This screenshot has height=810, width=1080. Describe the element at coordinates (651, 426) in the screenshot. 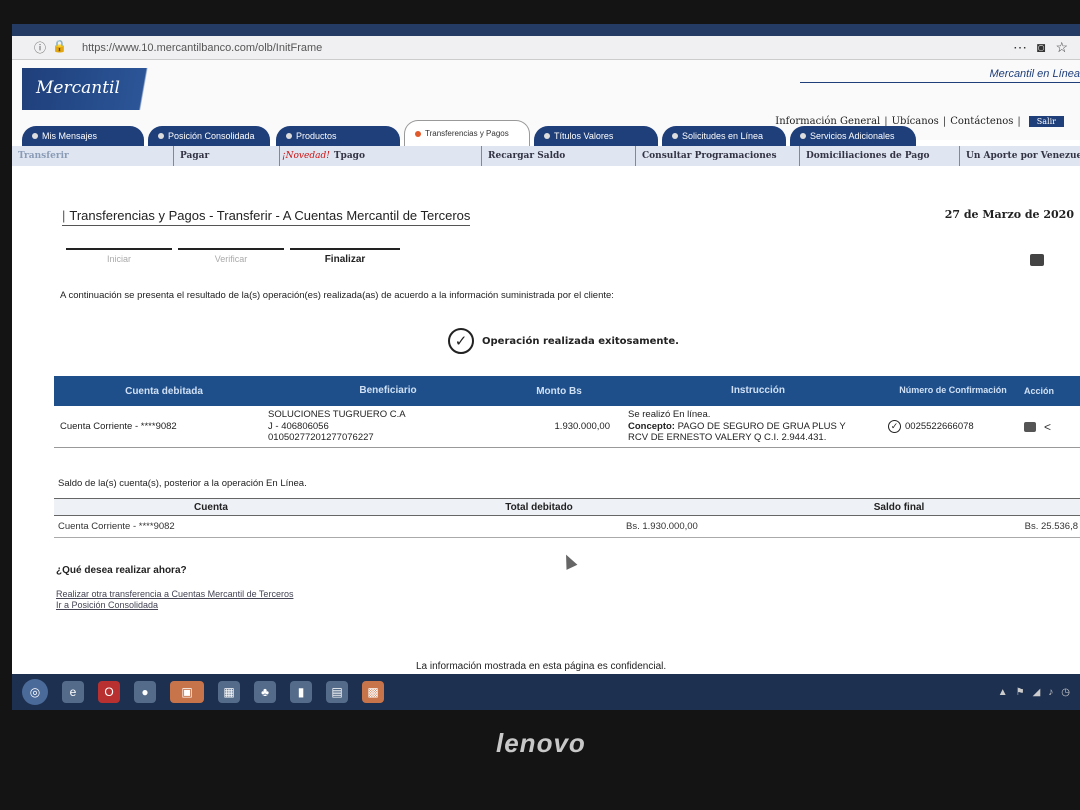

I see `concepto-label: Concepto:` at that location.